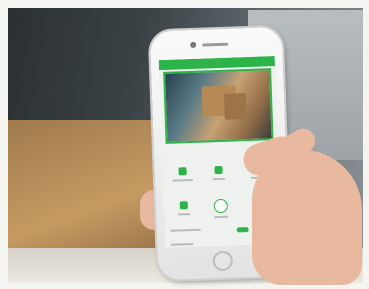 Image resolution: width=369 pixels, height=289 pixels. What do you see at coordinates (215, 44) in the screenshot?
I see `earpiece` at bounding box center [215, 44].